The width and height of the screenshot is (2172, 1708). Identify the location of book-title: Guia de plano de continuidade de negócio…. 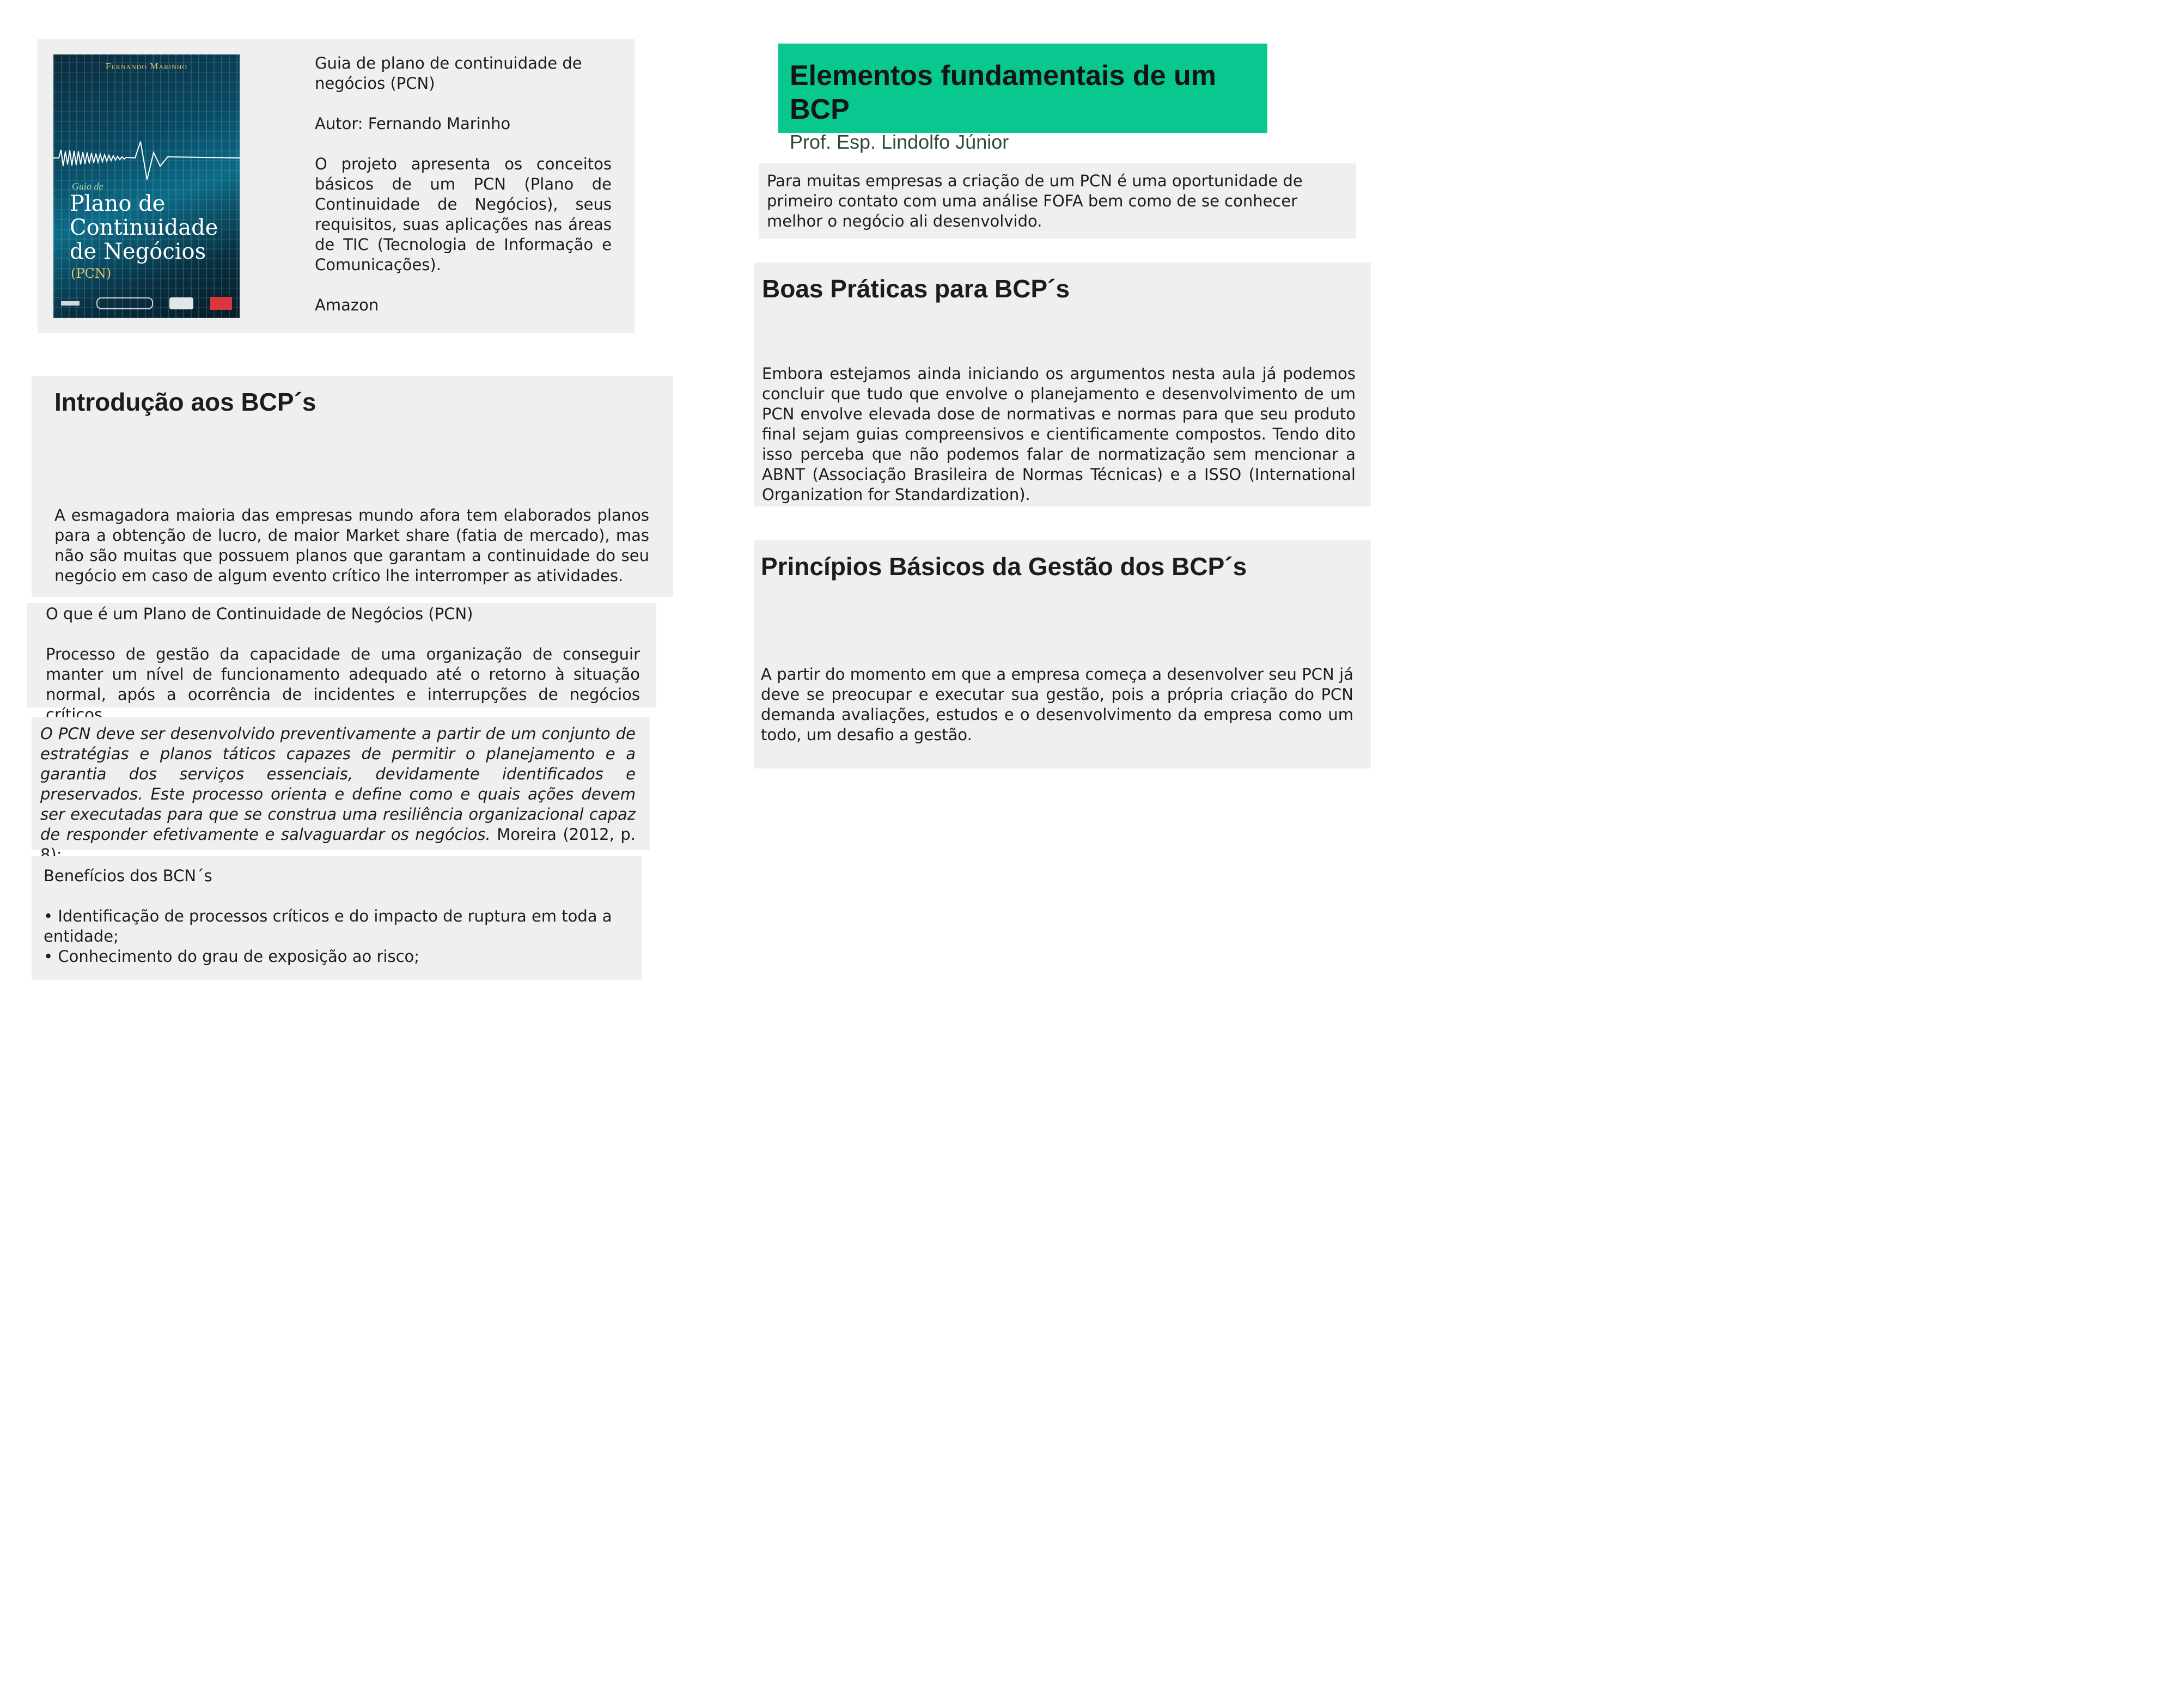
(451, 73).